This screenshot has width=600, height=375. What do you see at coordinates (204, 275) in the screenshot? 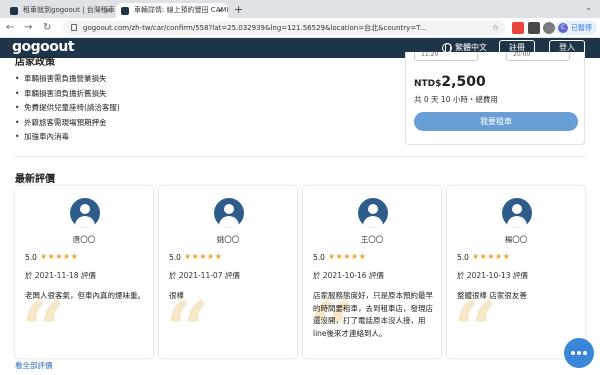
I see `review-date: 於 2021-11-07 評價` at bounding box center [204, 275].